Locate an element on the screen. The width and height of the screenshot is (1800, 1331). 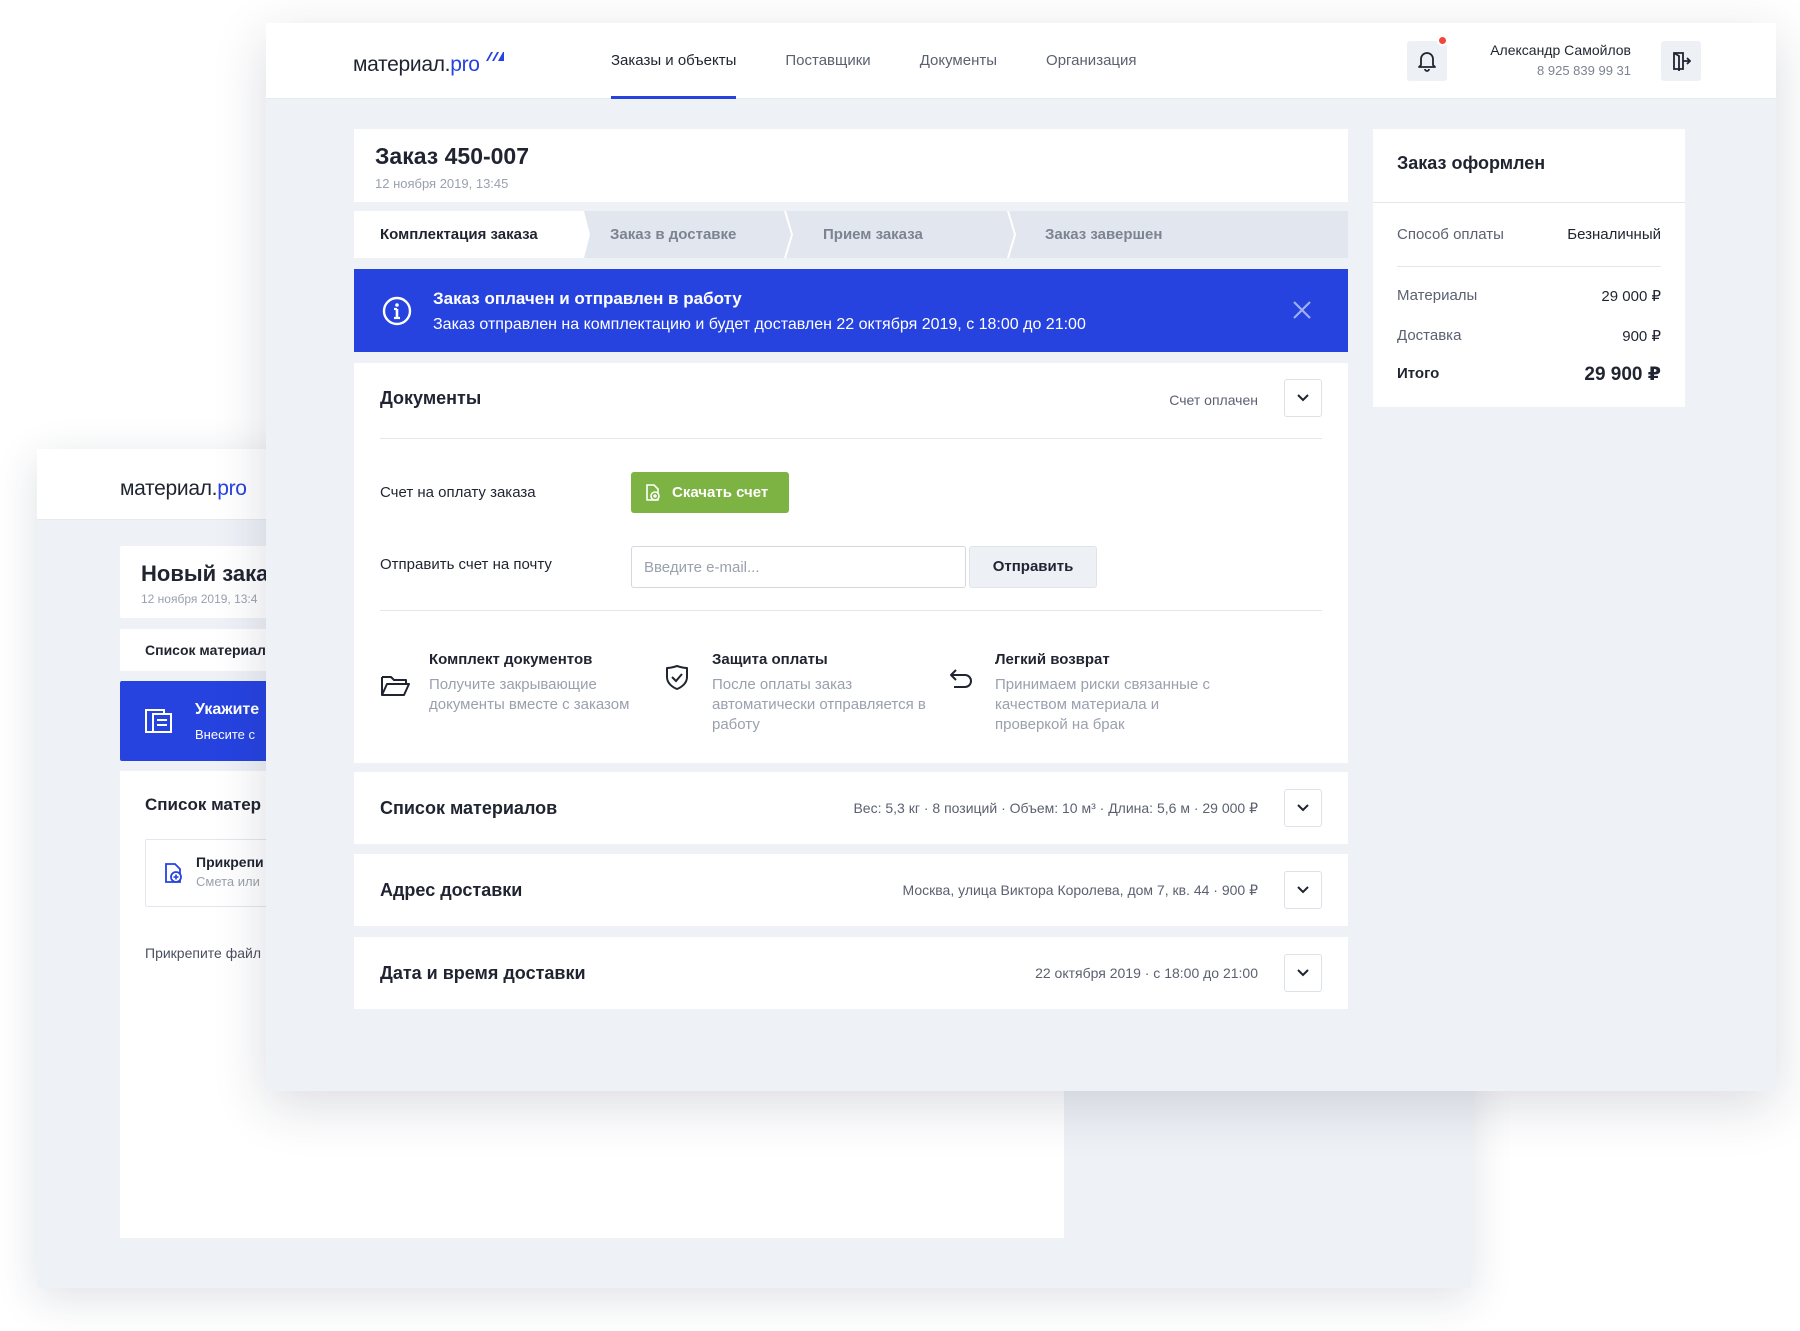
step-delivery: Заказ в доставке is located at coordinates (690, 234).